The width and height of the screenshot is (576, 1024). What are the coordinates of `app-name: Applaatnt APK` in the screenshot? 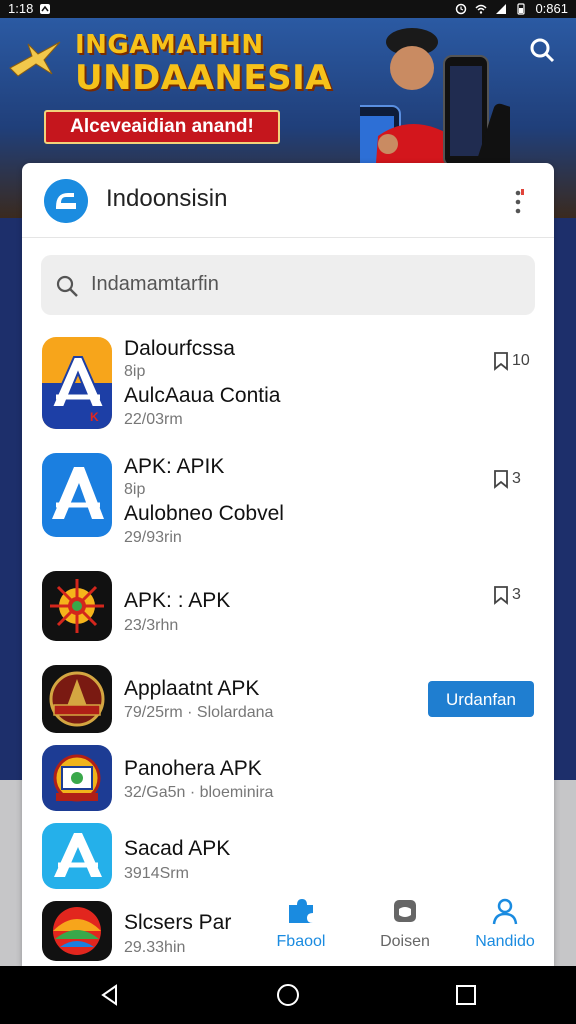 It's located at (192, 688).